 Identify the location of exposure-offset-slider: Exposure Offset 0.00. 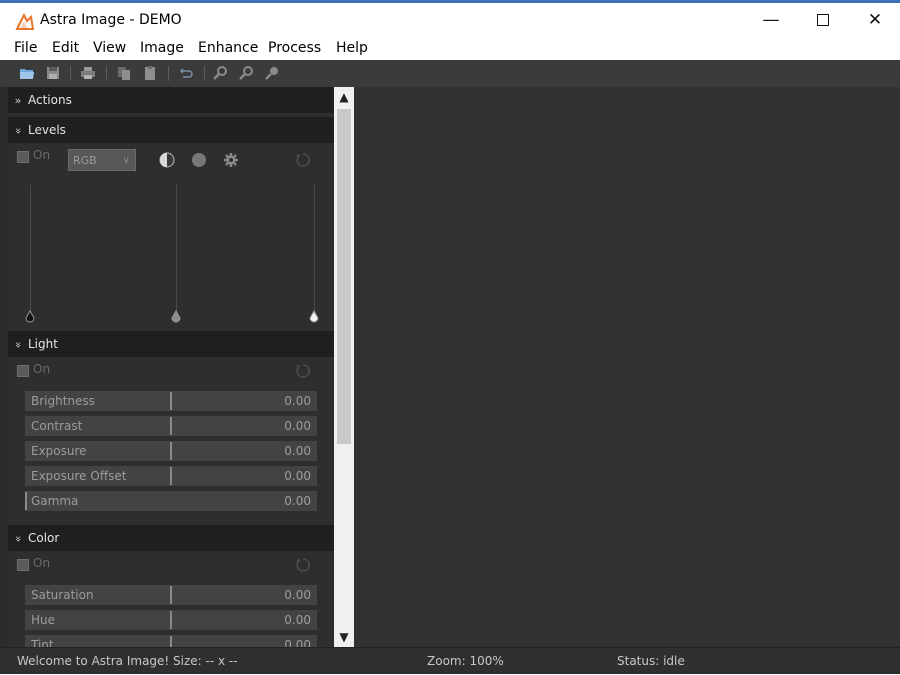
(171, 476).